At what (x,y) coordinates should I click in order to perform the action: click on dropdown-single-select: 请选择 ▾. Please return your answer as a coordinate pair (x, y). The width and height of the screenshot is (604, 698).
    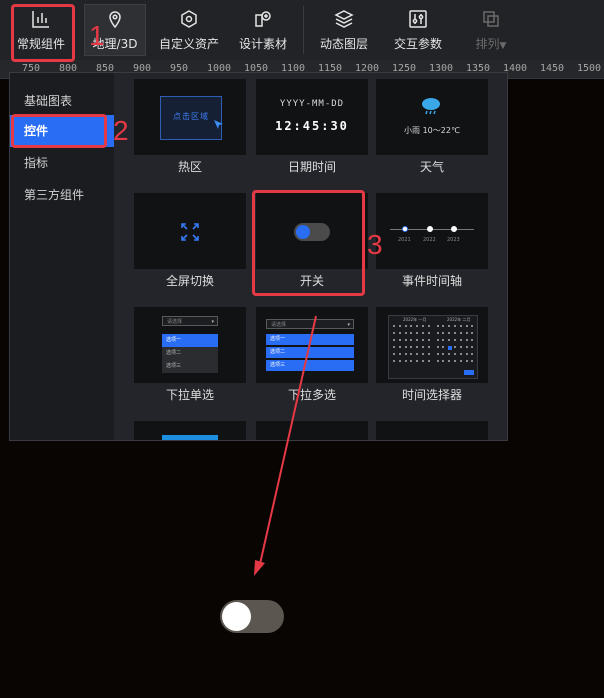
    Looking at the image, I should click on (190, 321).